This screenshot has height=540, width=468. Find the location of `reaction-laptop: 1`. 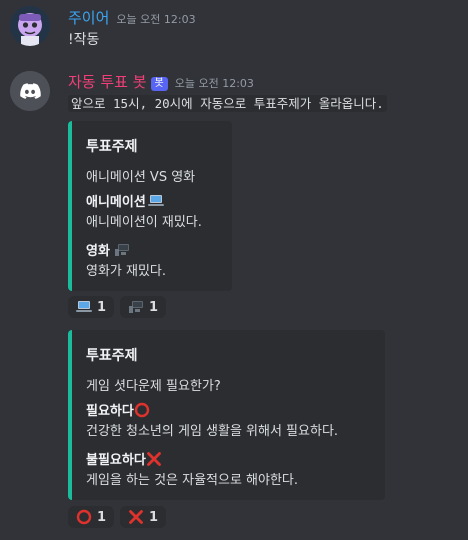

reaction-laptop: 1 is located at coordinates (91, 307).